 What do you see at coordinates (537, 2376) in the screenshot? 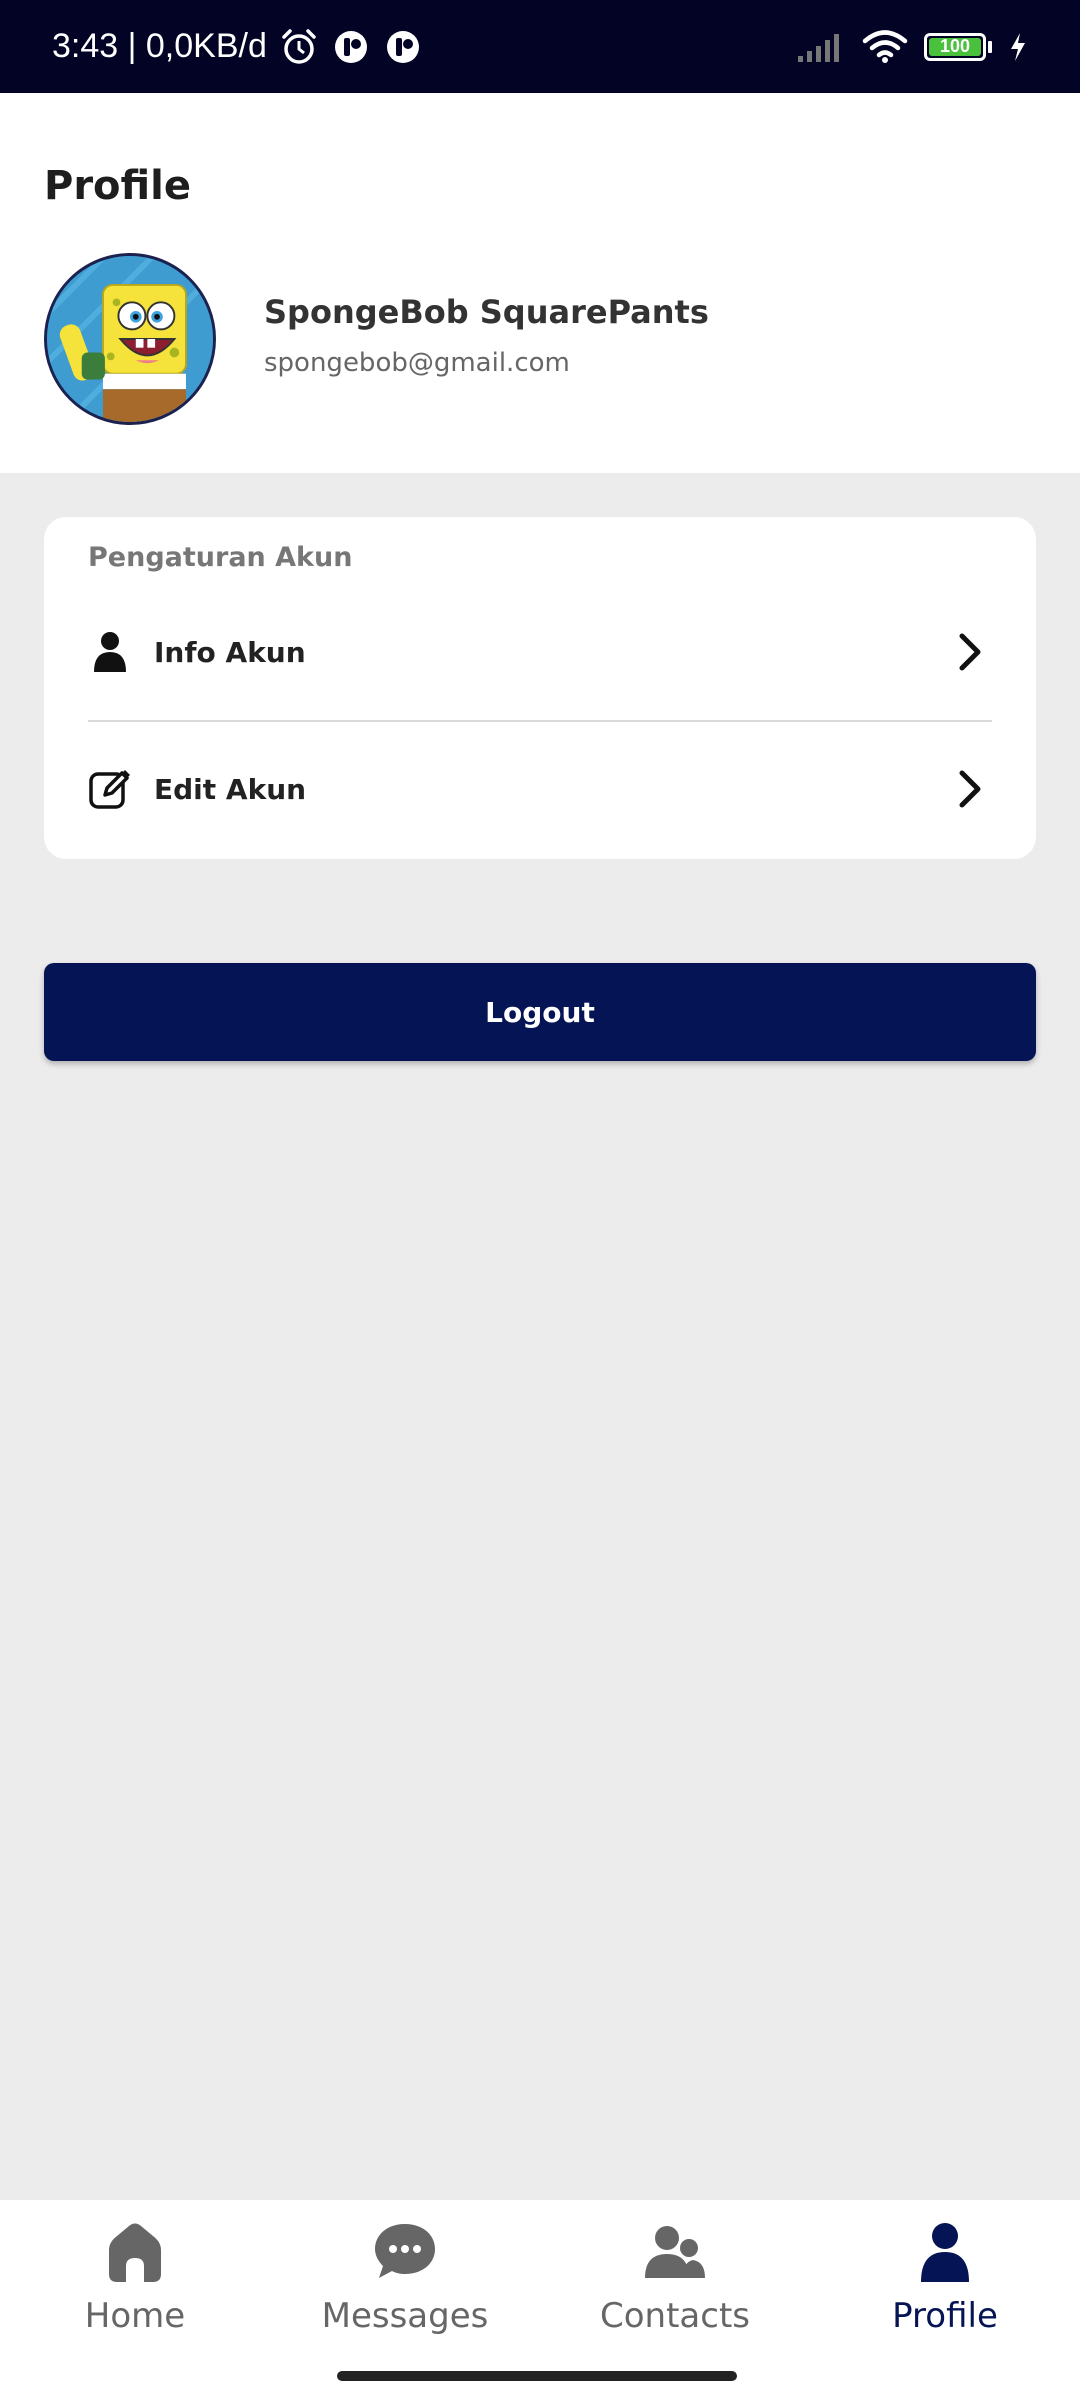
I see `home-indicator` at bounding box center [537, 2376].